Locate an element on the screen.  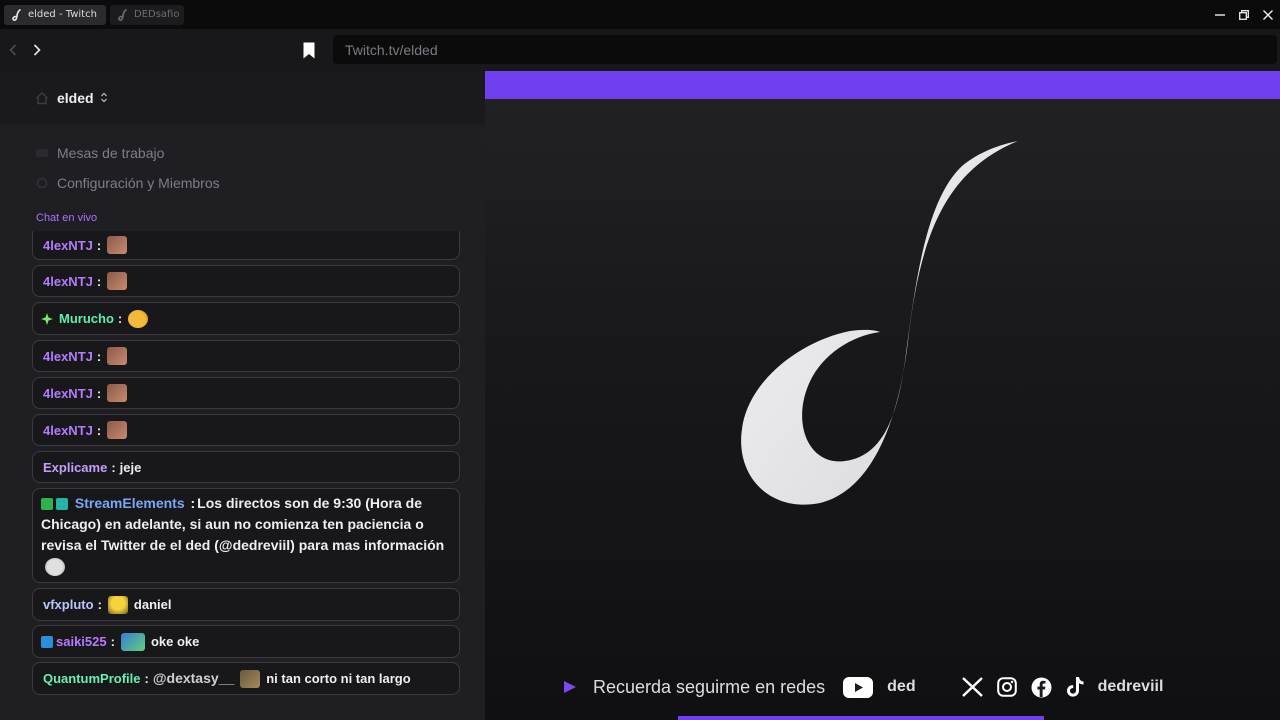
forward-button is located at coordinates (37, 50).